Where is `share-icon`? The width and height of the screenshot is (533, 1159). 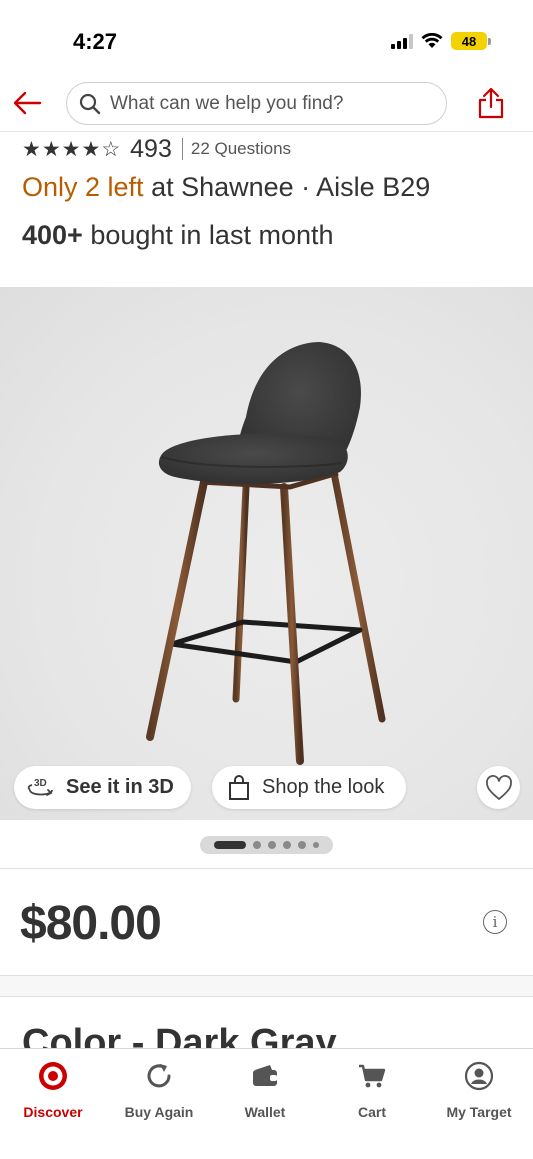
share-icon is located at coordinates (491, 103).